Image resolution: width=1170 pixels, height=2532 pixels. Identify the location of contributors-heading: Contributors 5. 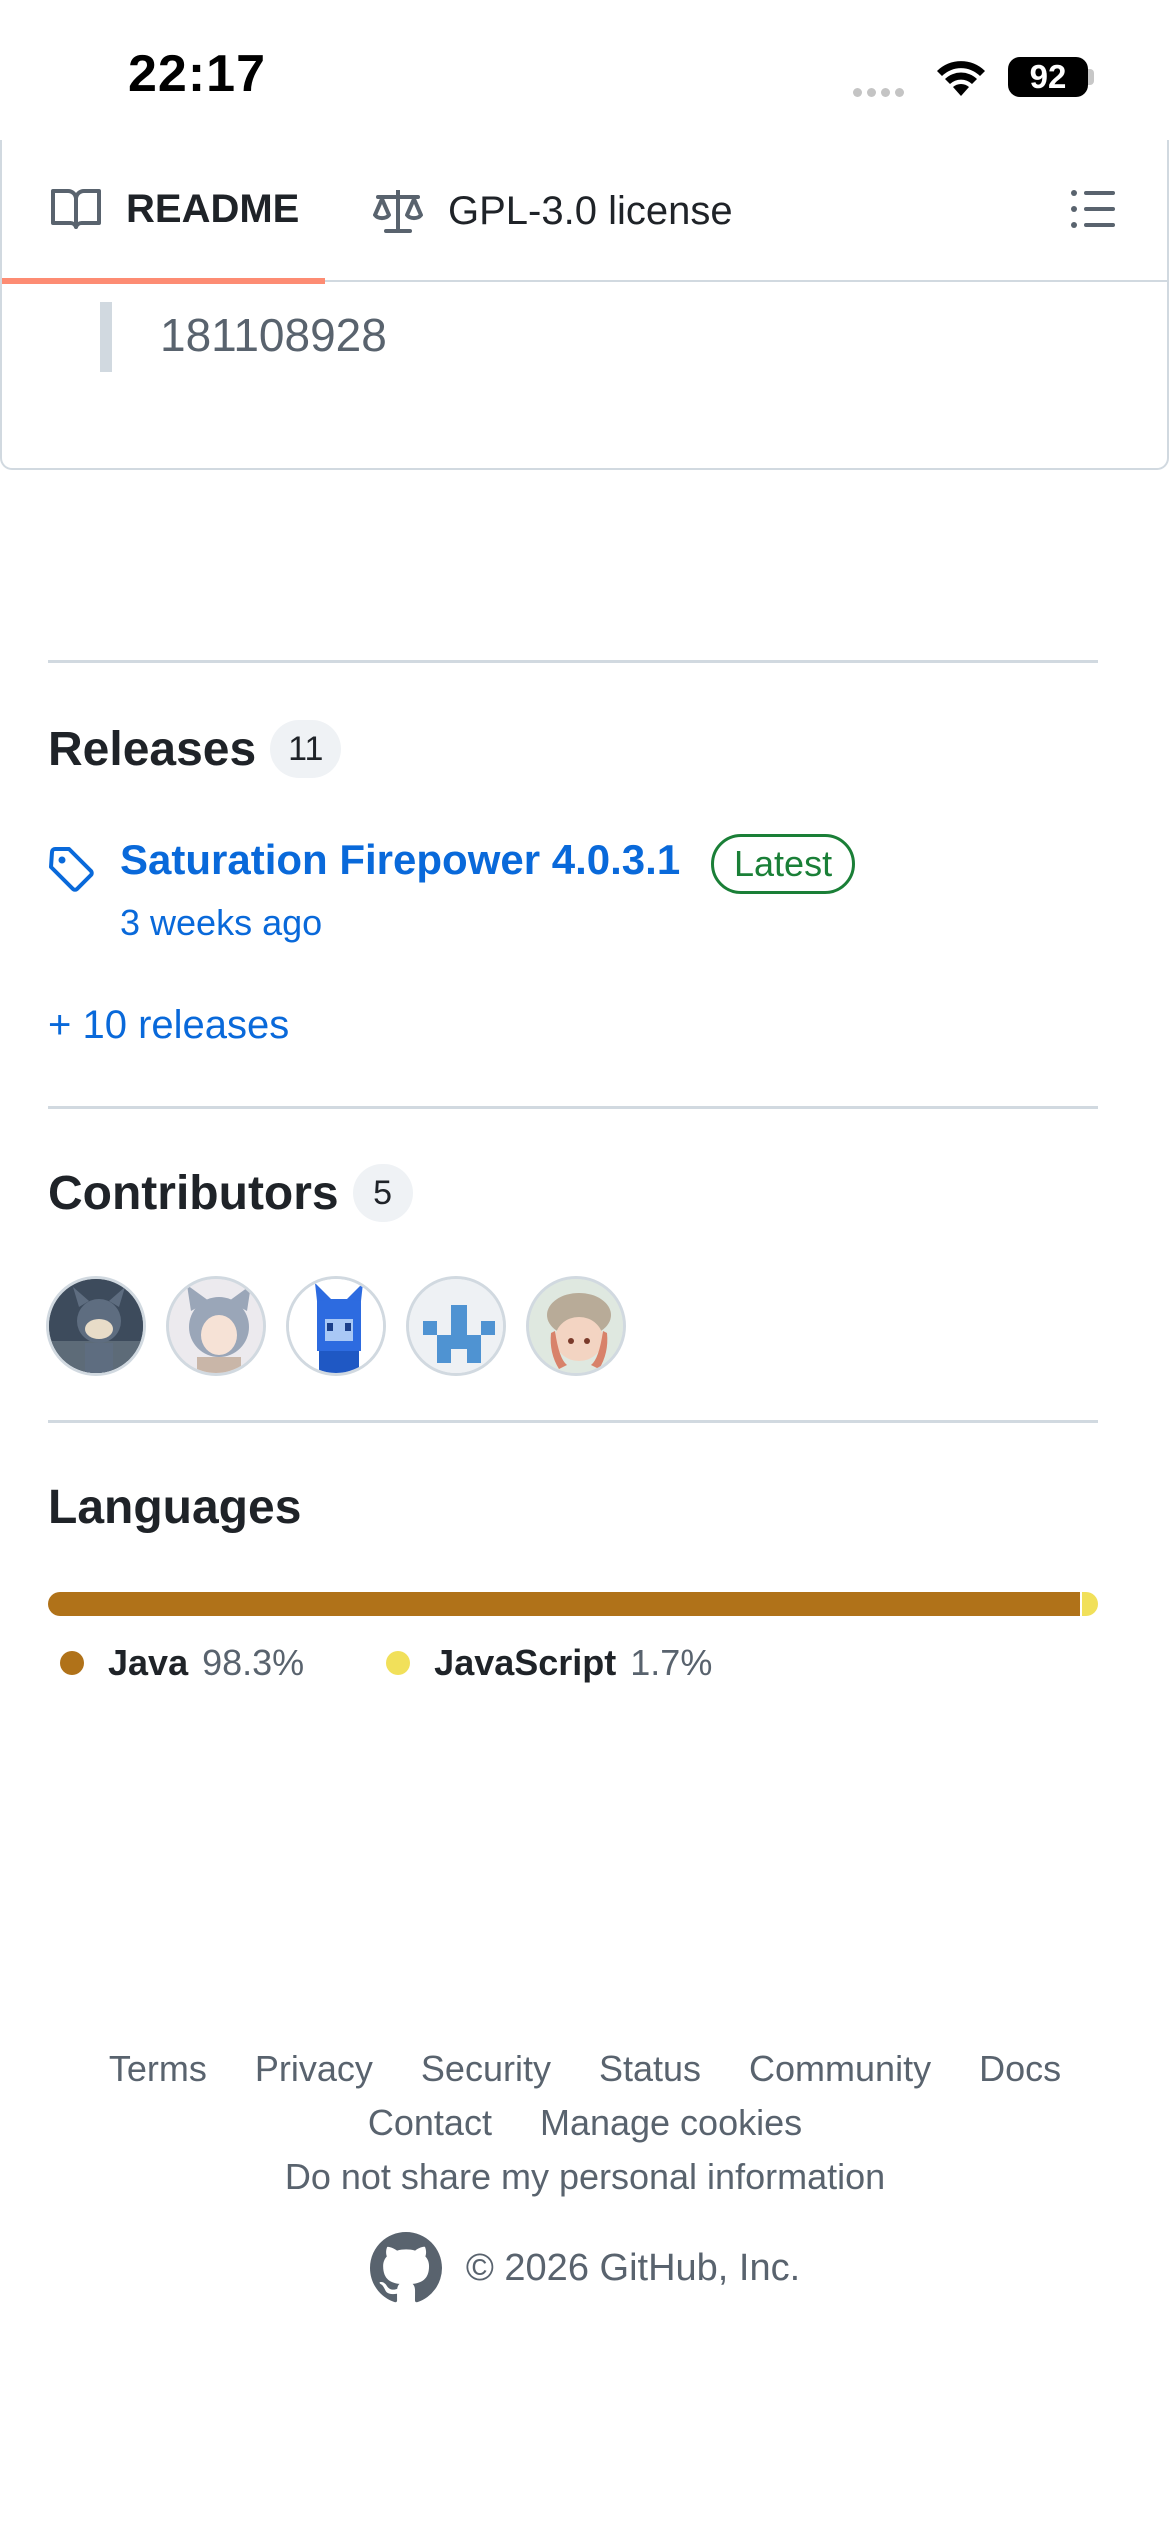
(230, 1193).